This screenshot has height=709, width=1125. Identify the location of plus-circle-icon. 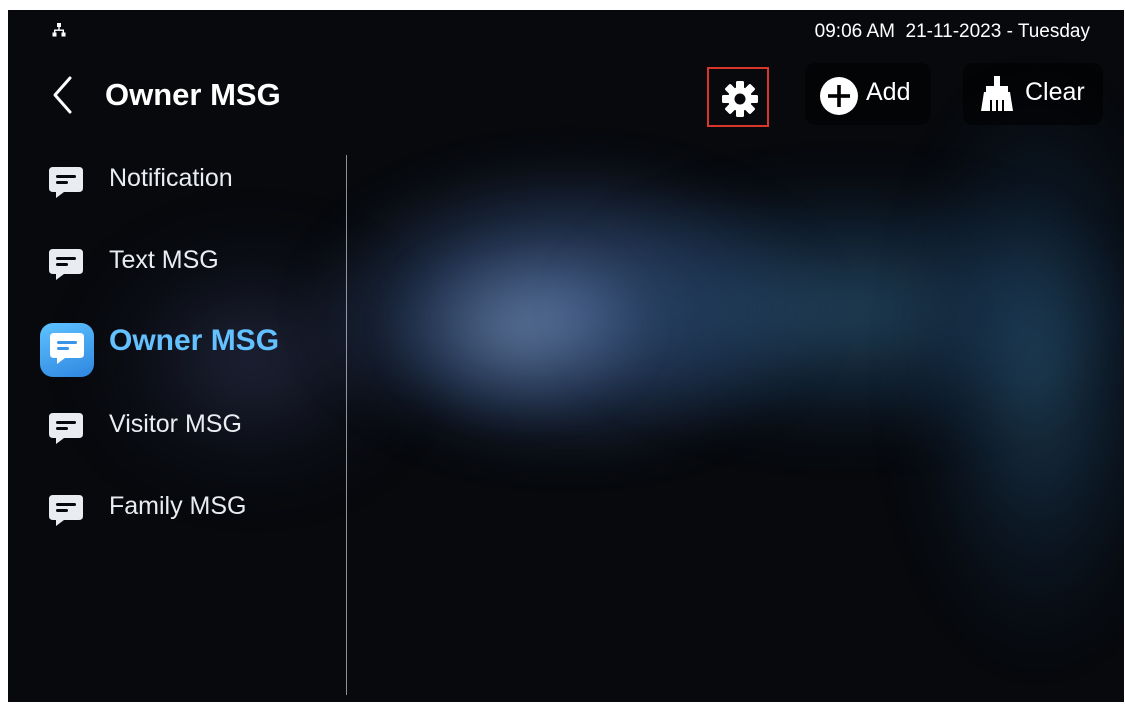
(839, 96).